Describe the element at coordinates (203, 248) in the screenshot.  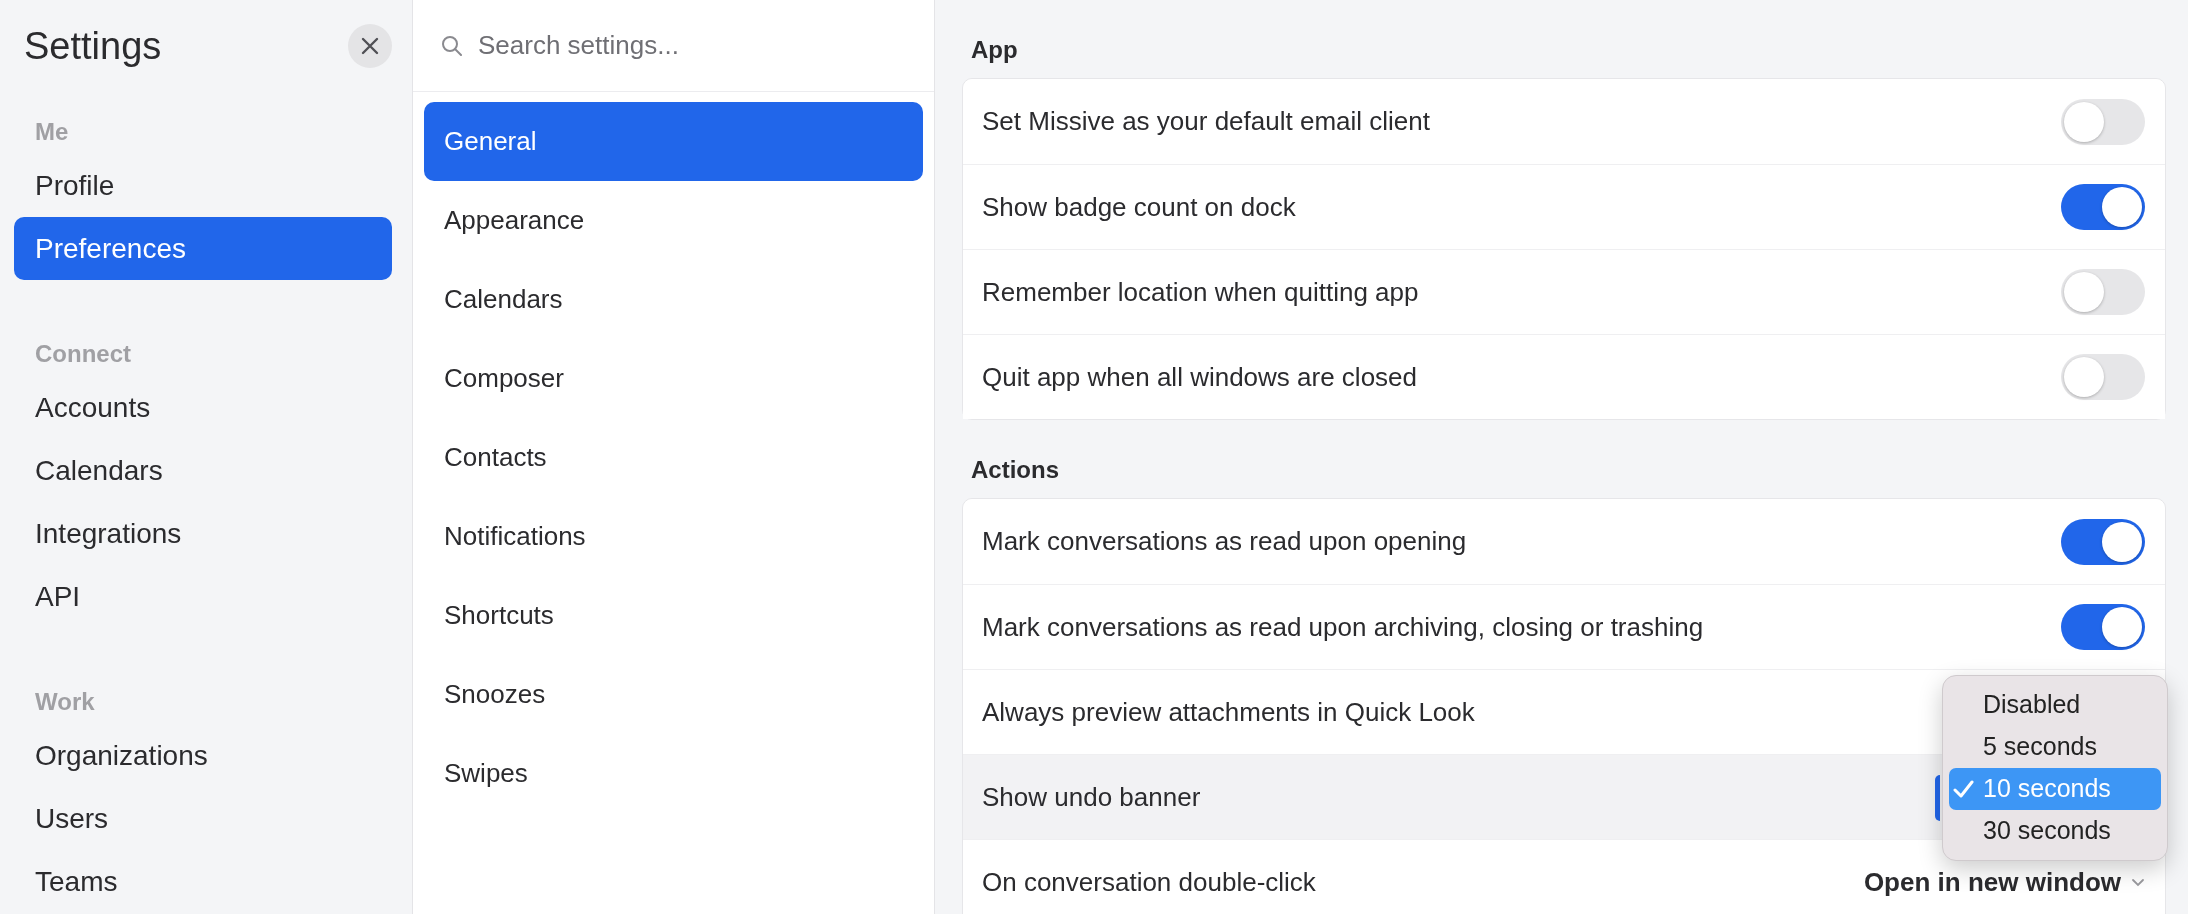
I see `sidebar-item: Preferences` at that location.